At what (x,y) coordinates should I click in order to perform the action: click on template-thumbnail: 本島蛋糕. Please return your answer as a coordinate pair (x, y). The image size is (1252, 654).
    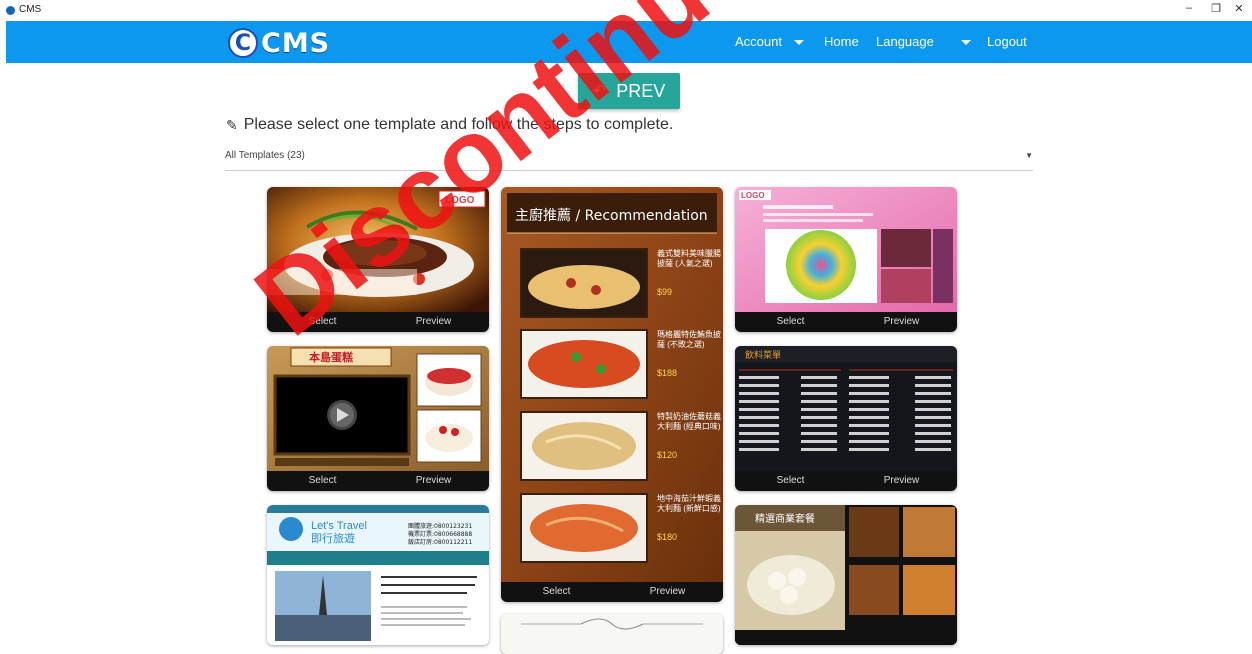
    Looking at the image, I should click on (378, 408).